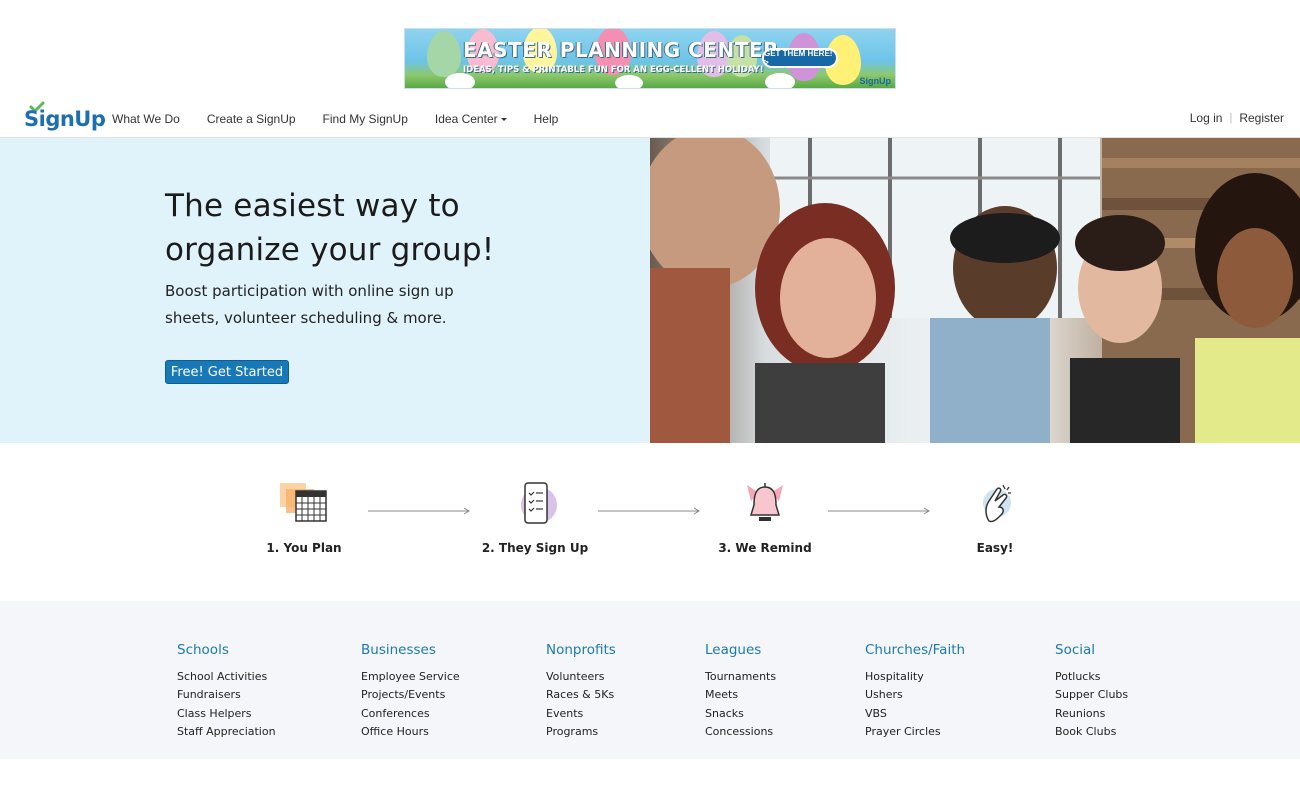  Describe the element at coordinates (226, 732) in the screenshot. I see `category-link: Staff Appreciation` at that location.